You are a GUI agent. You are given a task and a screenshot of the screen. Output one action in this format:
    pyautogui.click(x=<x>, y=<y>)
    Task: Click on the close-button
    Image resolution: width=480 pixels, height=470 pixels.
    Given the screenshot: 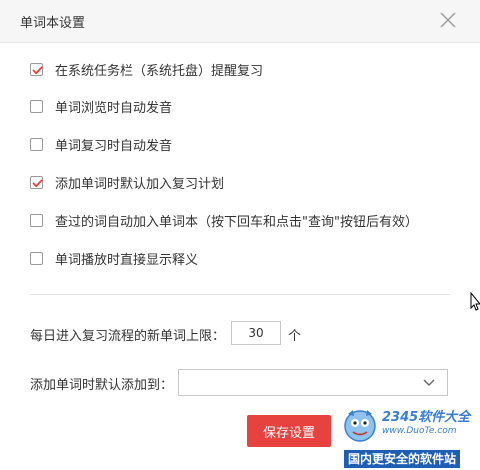 What is the action you would take?
    pyautogui.click(x=448, y=20)
    